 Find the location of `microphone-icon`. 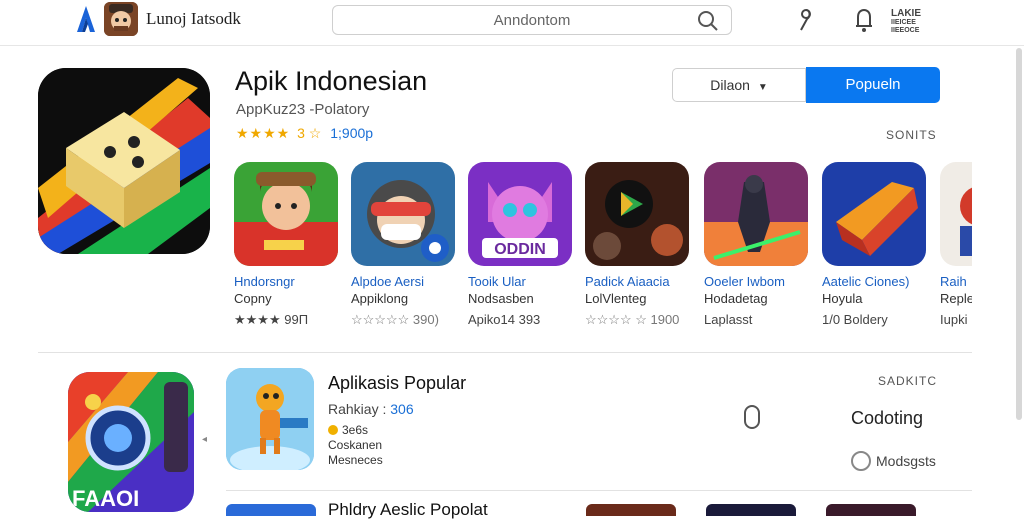

microphone-icon is located at coordinates (804, 20).